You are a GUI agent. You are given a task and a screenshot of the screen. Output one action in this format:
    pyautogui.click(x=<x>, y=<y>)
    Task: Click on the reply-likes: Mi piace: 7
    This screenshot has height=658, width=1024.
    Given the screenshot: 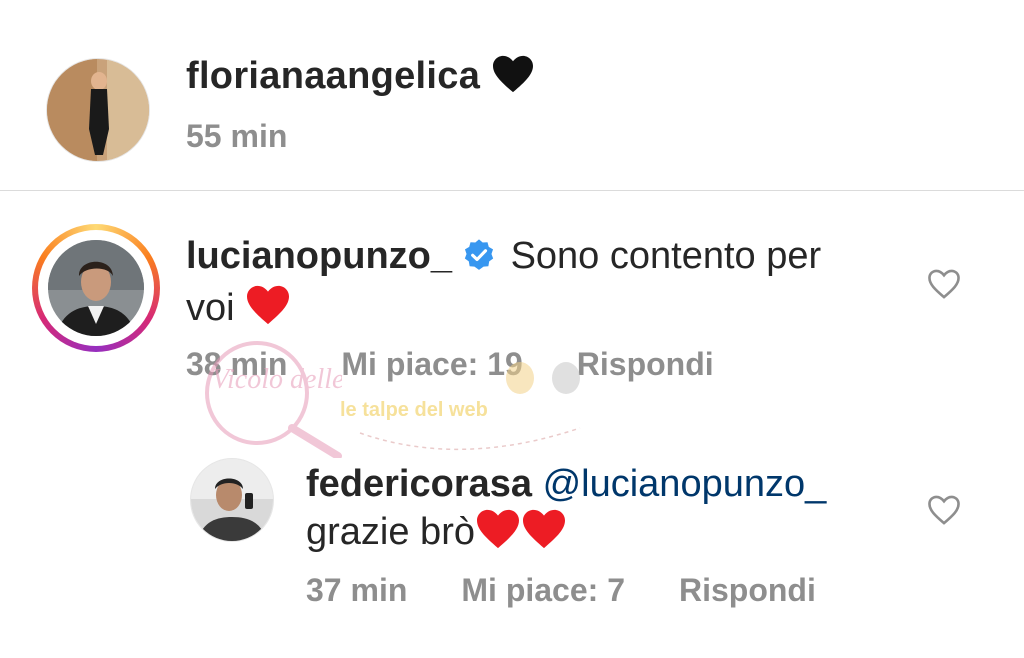 What is the action you would take?
    pyautogui.click(x=543, y=590)
    